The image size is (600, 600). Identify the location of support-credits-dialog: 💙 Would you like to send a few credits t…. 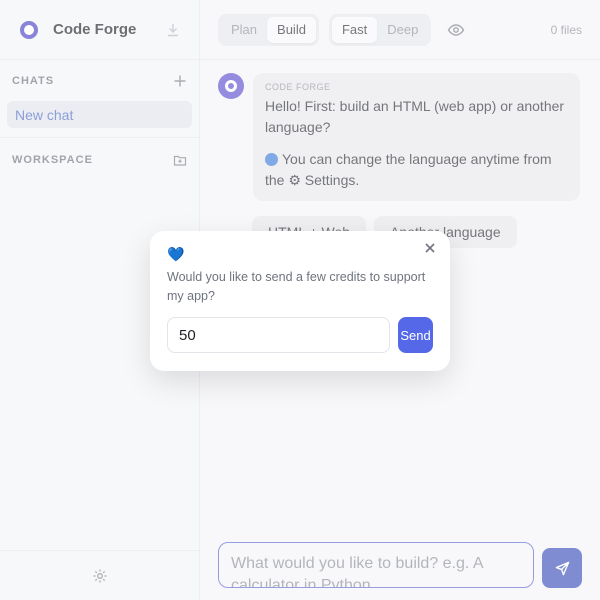
(300, 301).